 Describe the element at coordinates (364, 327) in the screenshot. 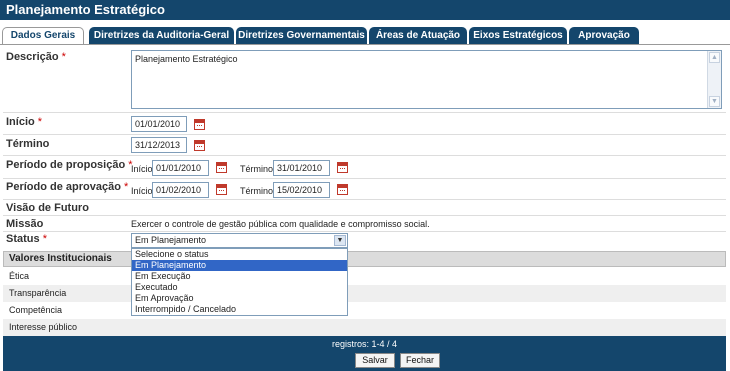

I see `table-row: Interesse público` at that location.